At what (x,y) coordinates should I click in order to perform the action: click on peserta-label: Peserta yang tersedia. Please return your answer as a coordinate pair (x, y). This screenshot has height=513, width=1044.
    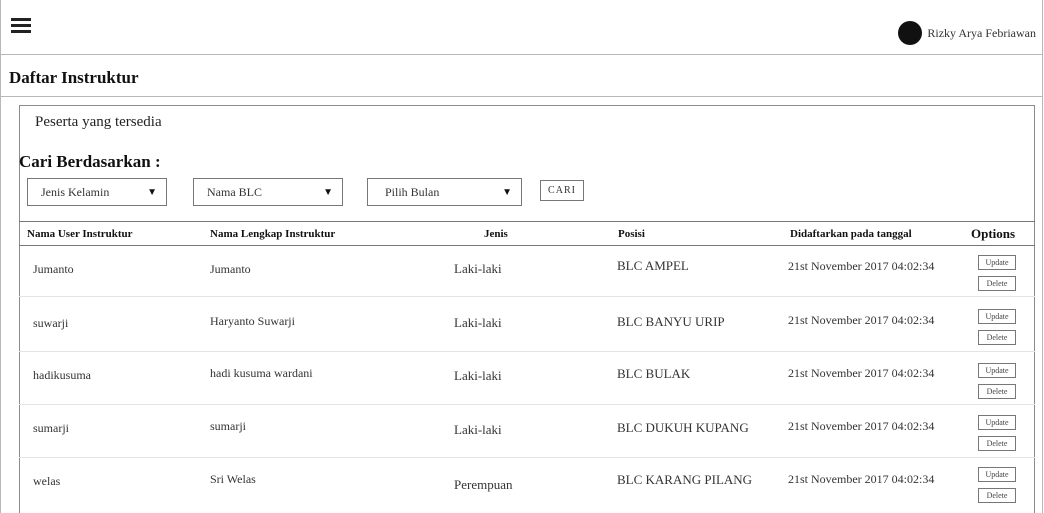
    Looking at the image, I should click on (98, 122).